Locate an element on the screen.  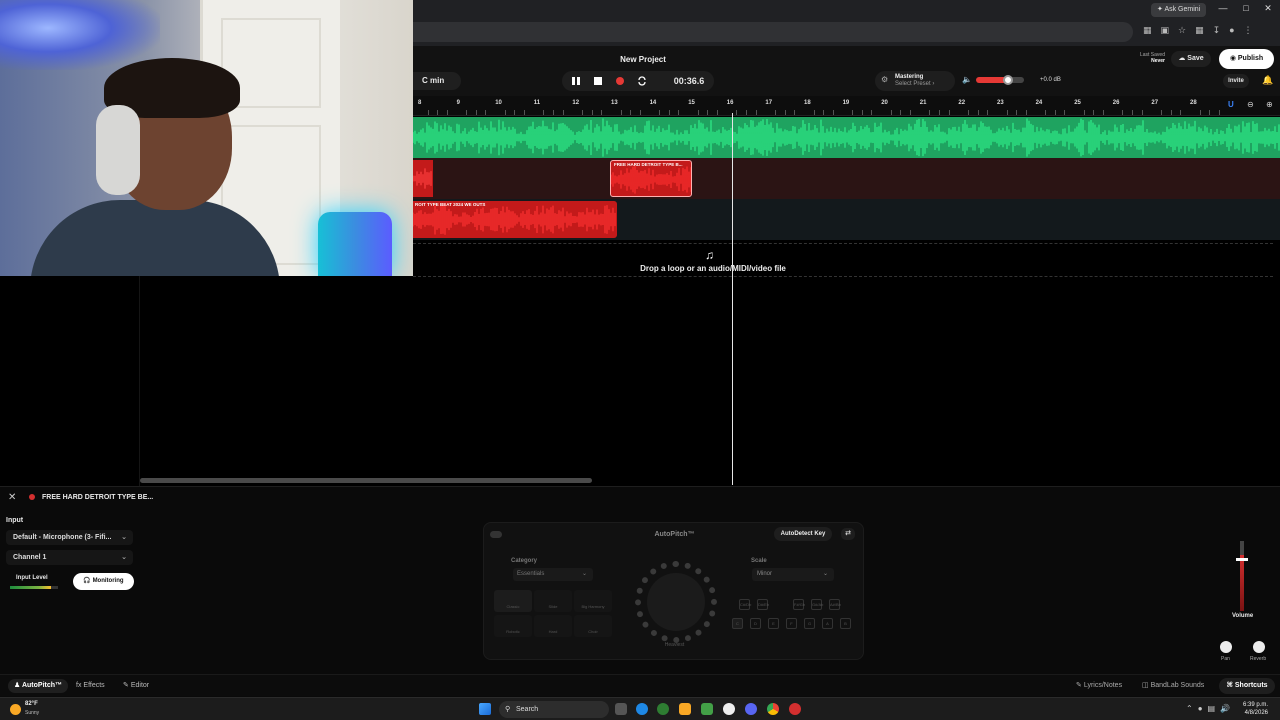
lyrics-notes-button: ✎ Lyrics/Notes is located at coordinates (1099, 686).